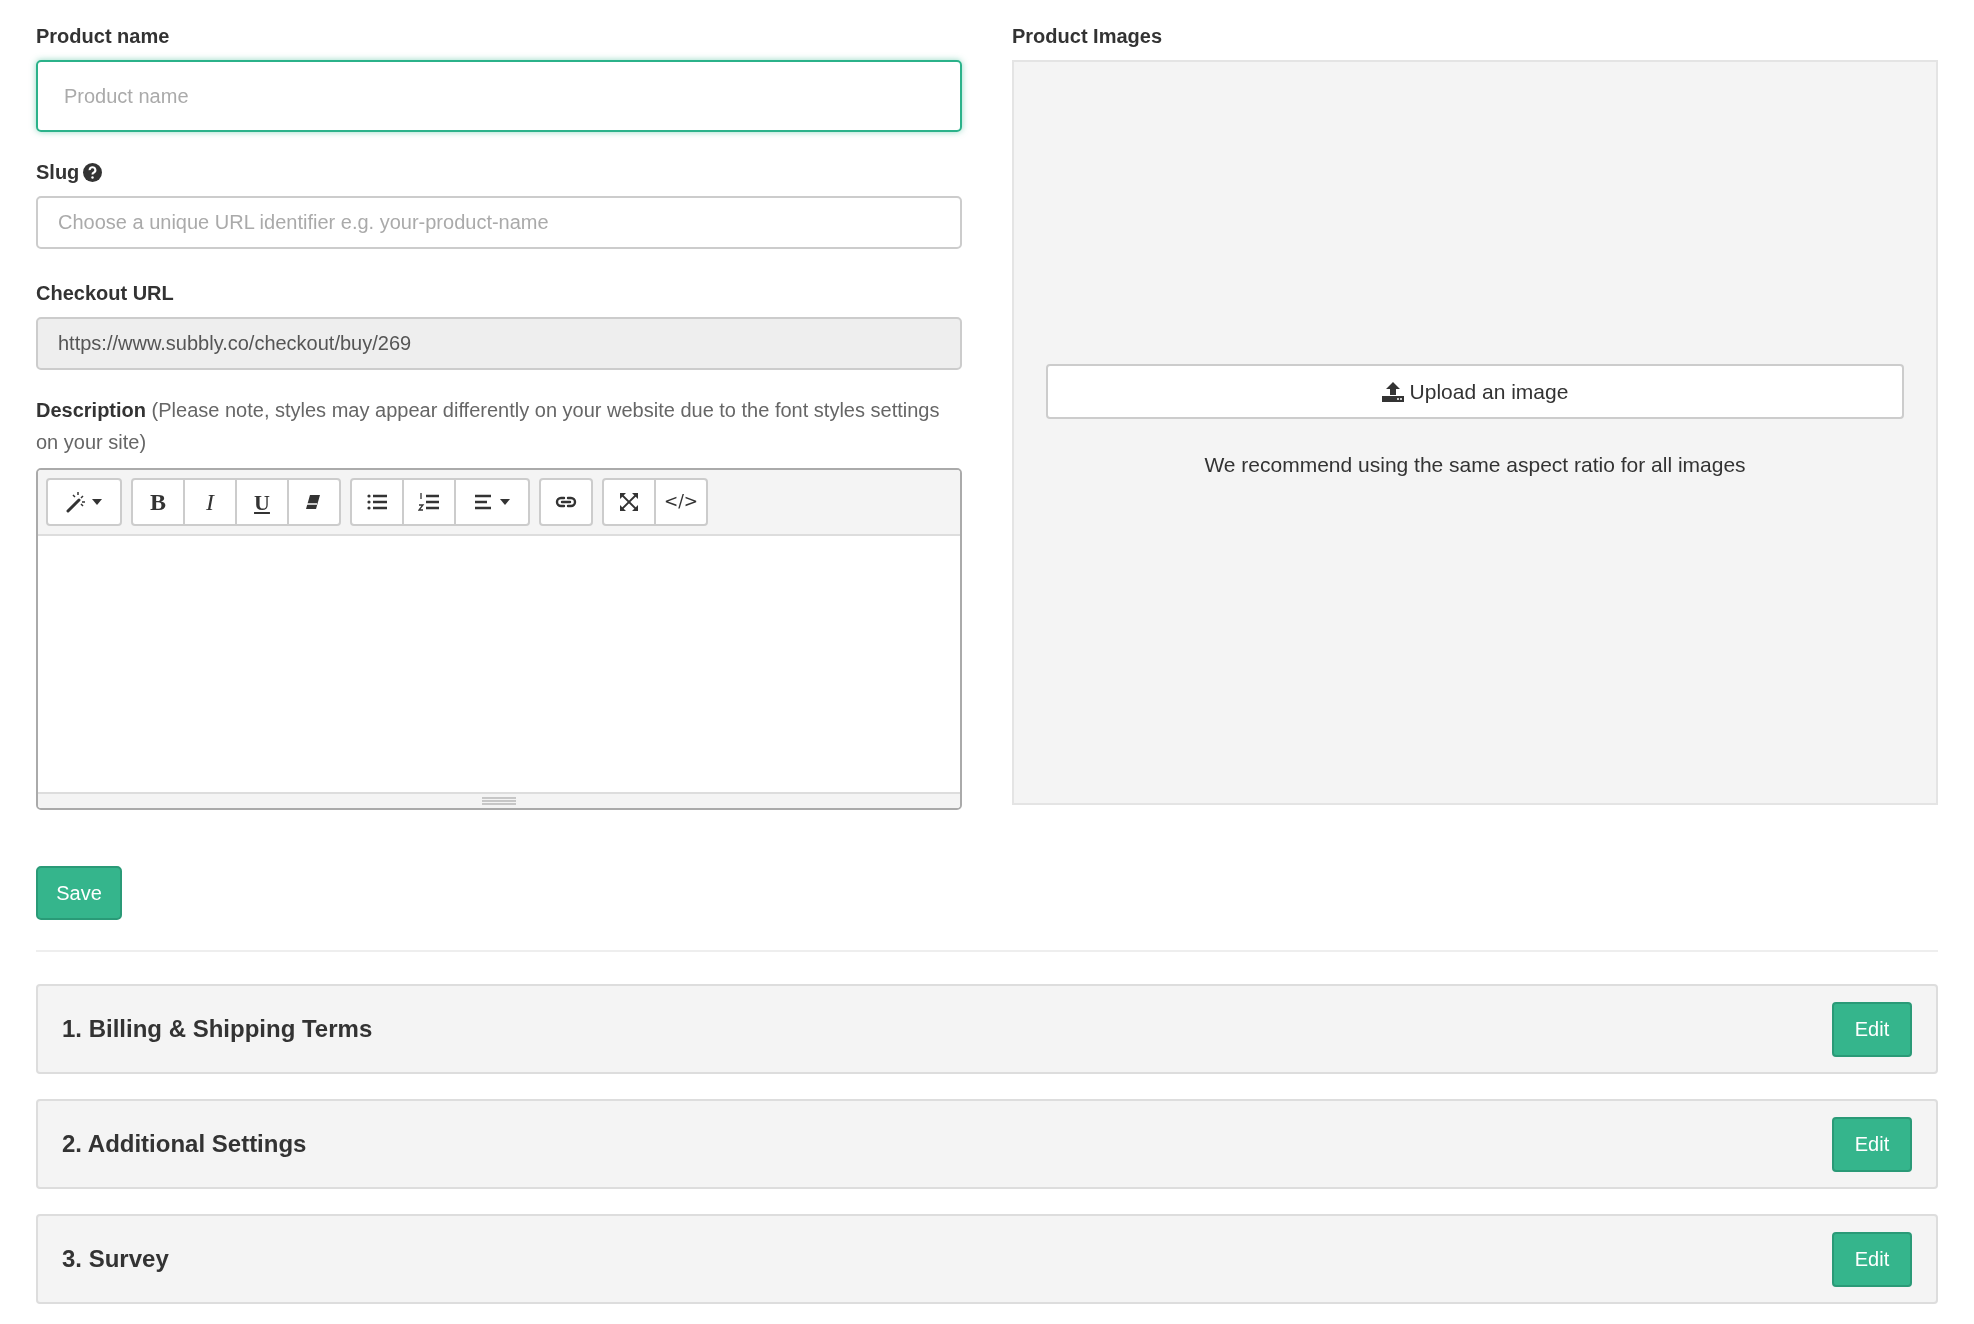  Describe the element at coordinates (314, 502) in the screenshot. I see `eraser-button` at that location.